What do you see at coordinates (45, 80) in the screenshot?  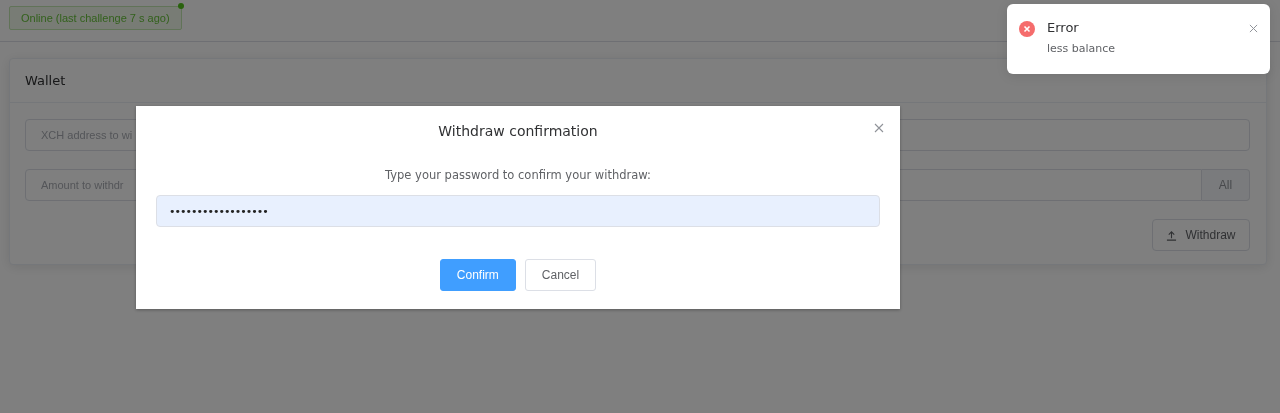 I see `card-title: Wallet` at bounding box center [45, 80].